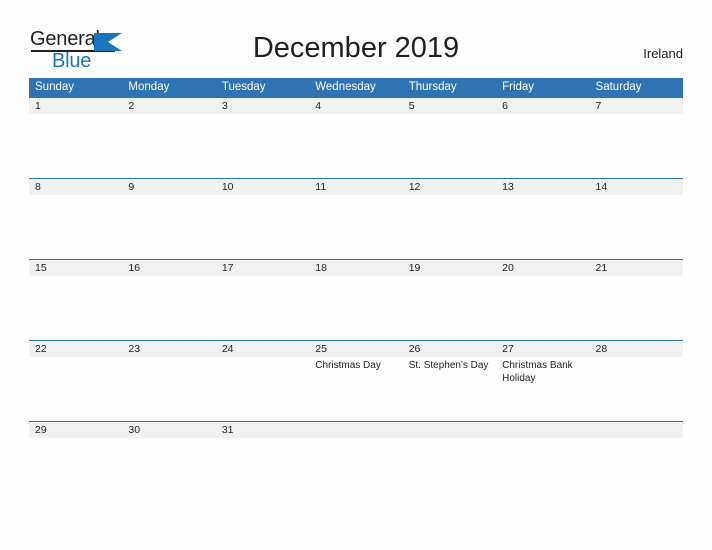  Describe the element at coordinates (508, 349) in the screenshot. I see `day-number: 27` at that location.